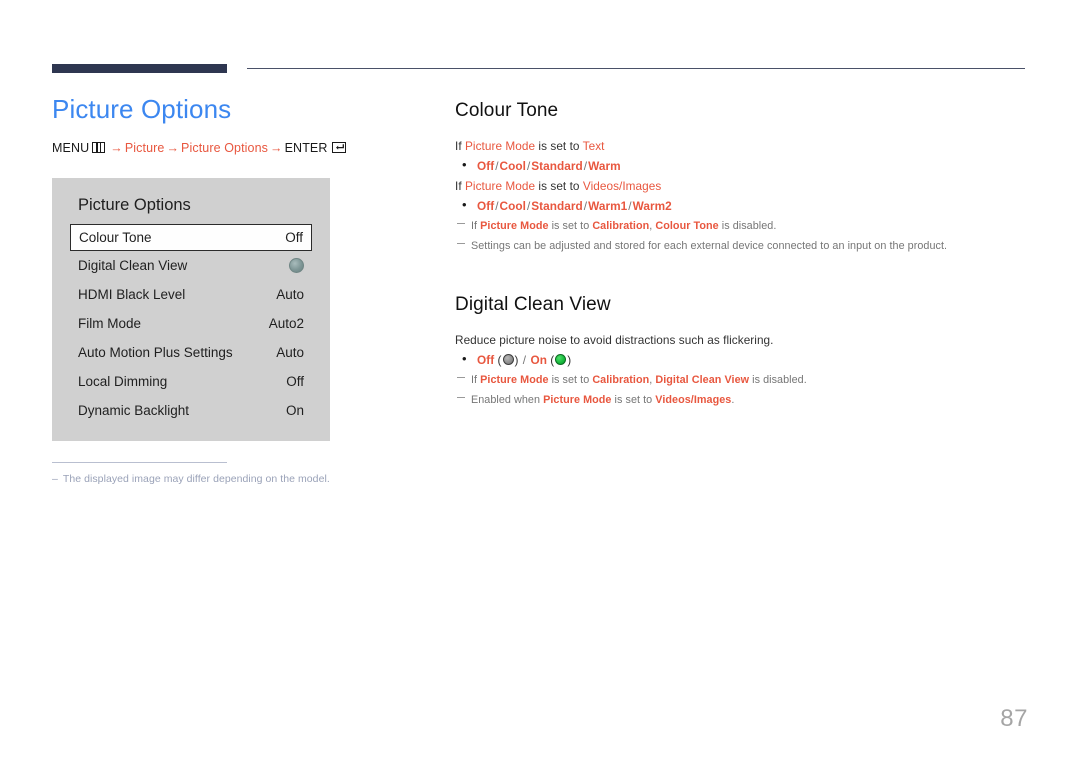 The width and height of the screenshot is (1080, 763). What do you see at coordinates (286, 323) in the screenshot?
I see `osd-row-value: Auto2` at bounding box center [286, 323].